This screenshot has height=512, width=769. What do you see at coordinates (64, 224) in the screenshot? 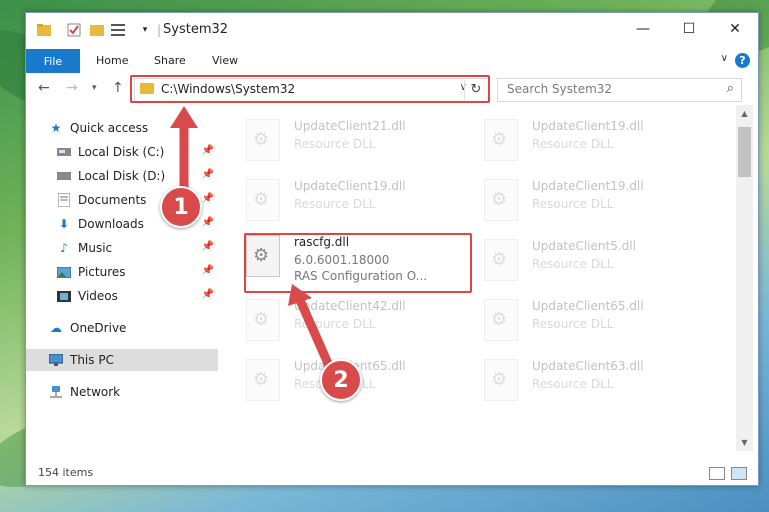
I see `download-icon: ⬇` at bounding box center [64, 224].